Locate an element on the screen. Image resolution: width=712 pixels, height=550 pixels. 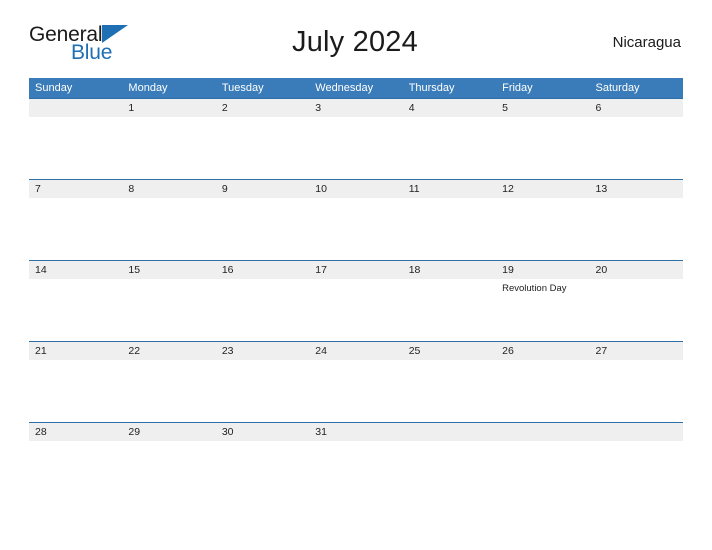
page-header: General Blue July 2024 Nicaragua is located at coordinates (356, 39).